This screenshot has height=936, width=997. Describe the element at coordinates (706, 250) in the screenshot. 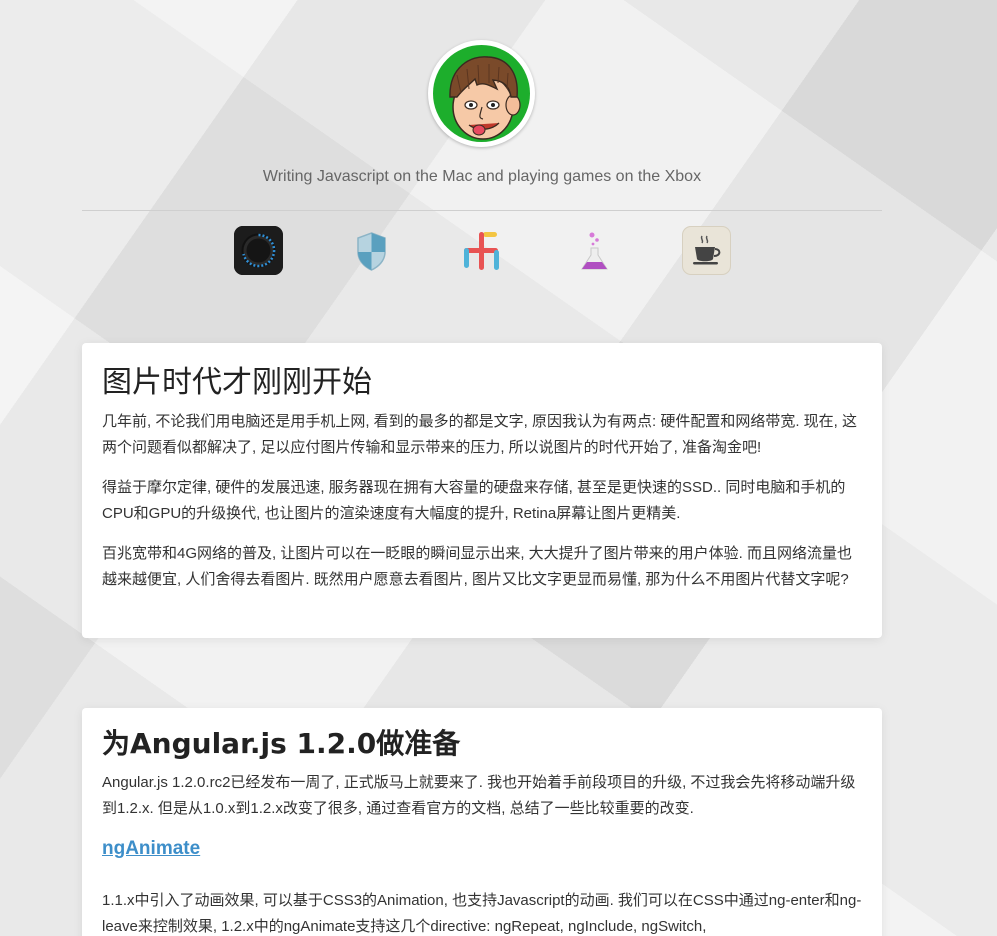

I see `coffee-app-icon` at that location.